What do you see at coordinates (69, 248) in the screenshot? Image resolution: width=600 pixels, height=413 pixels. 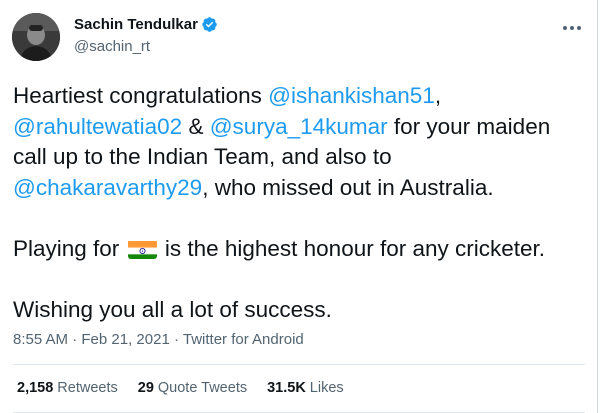 I see `text-segment: Playing for` at bounding box center [69, 248].